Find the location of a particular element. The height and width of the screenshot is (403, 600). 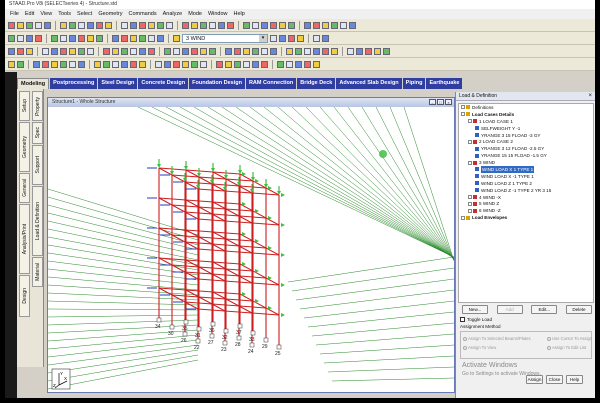

tab-piping: Piping is located at coordinates (414, 83).